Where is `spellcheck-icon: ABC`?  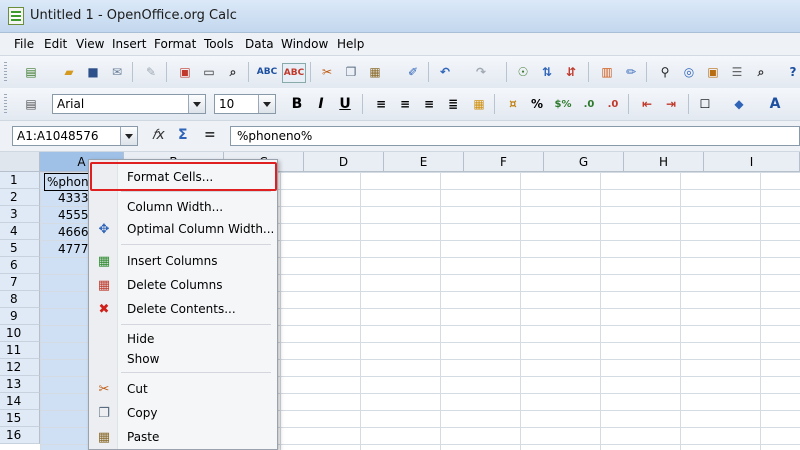
spellcheck-icon: ABC is located at coordinates (267, 72).